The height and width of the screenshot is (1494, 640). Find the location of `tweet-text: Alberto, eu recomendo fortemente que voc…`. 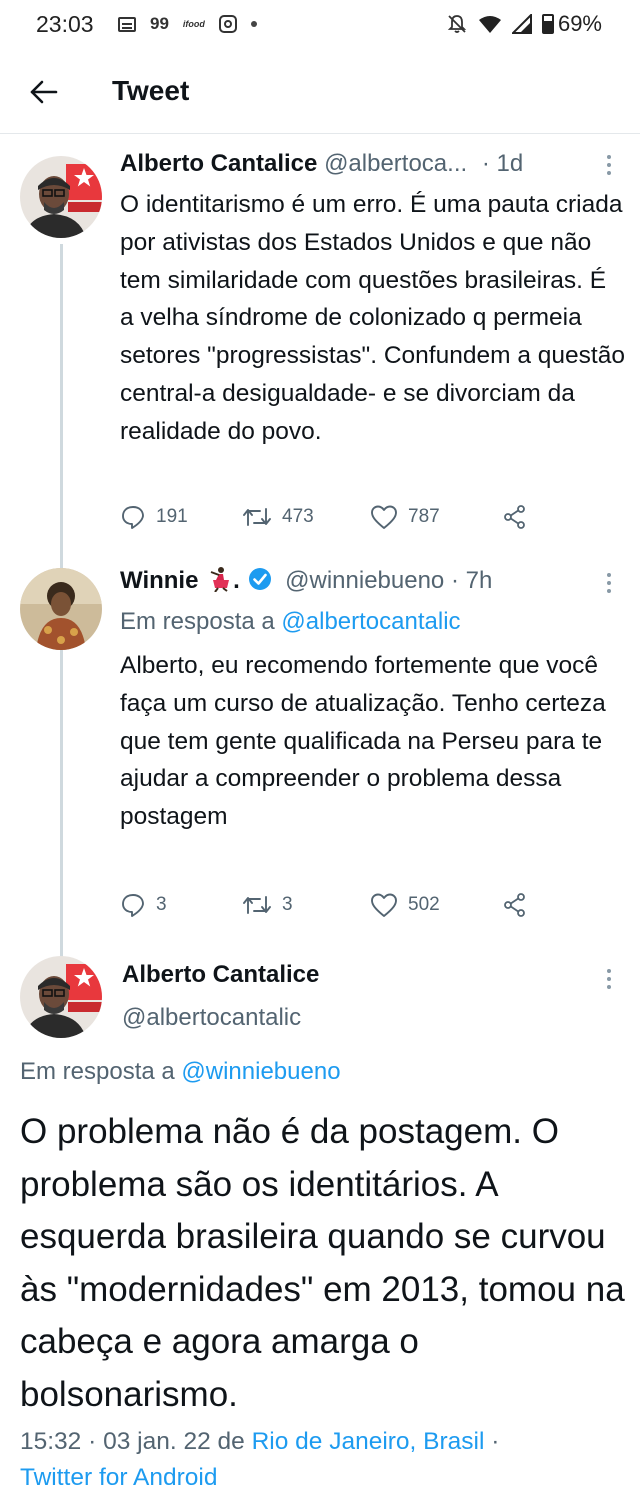

tweet-text: Alberto, eu recomendo fortemente que voc… is located at coordinates (363, 741).